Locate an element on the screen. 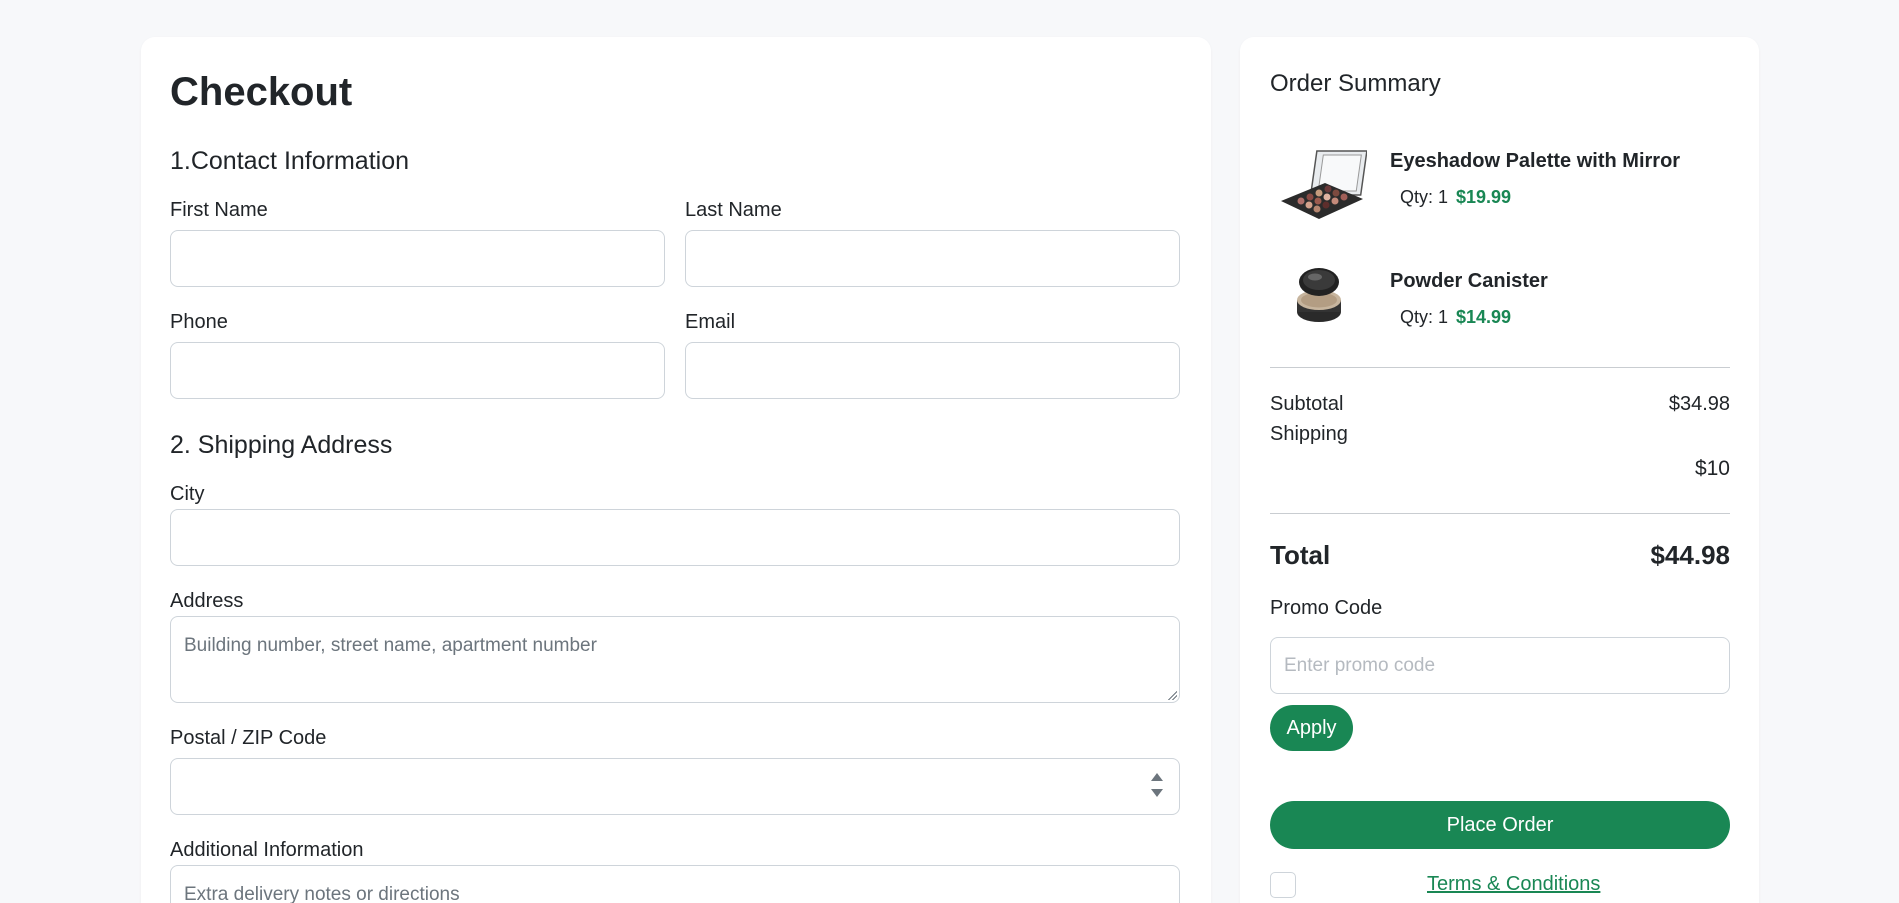 The width and height of the screenshot is (1899, 903). subtotal-label: Subtotal is located at coordinates (1307, 404).